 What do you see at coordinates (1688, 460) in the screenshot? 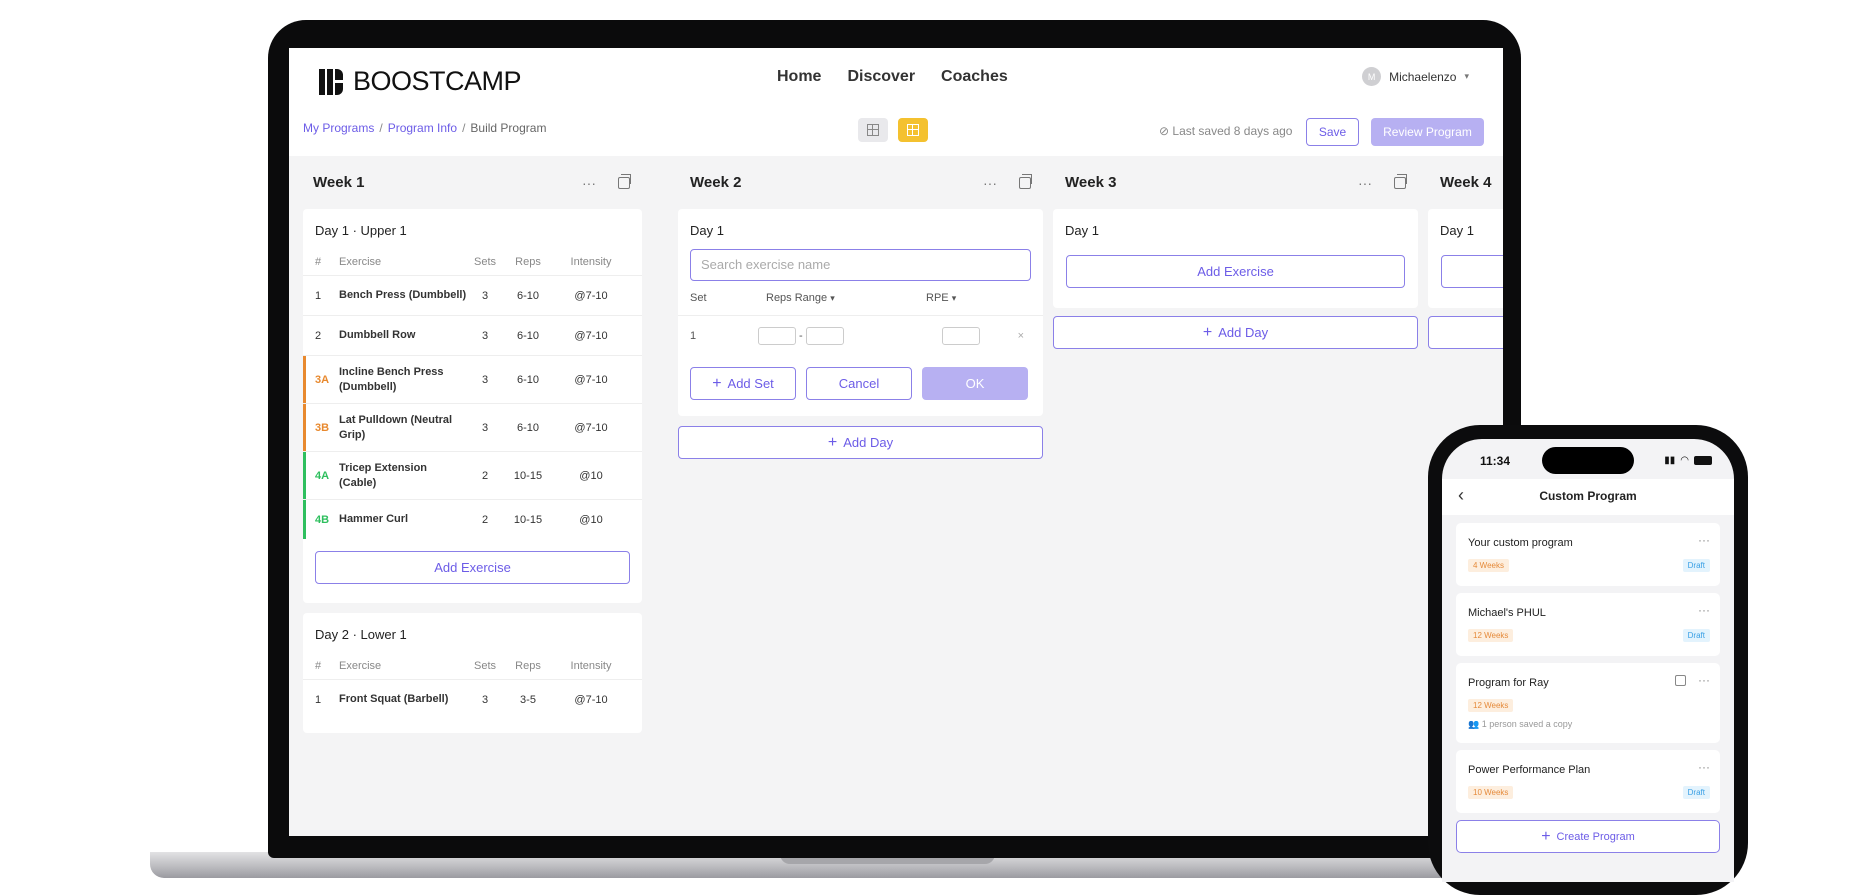
I see `status-icons: ▮▮ ◠` at bounding box center [1688, 460].